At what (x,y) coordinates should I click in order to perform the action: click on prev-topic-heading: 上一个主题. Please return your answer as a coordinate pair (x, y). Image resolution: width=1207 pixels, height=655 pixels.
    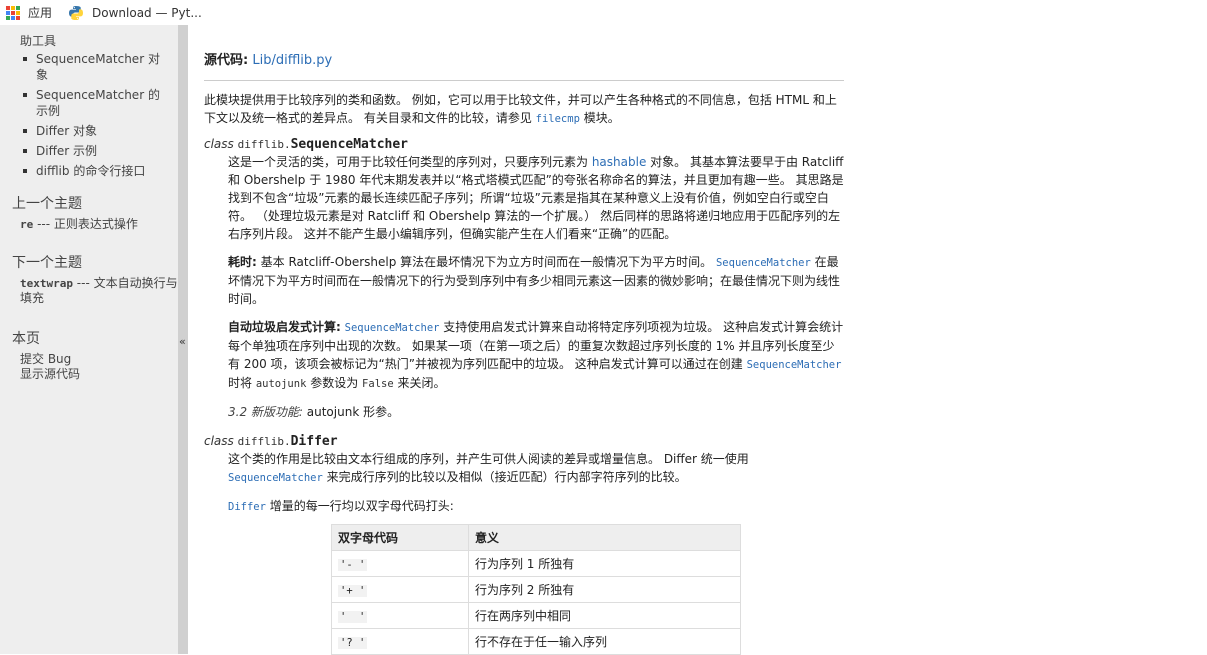
    Looking at the image, I should click on (47, 204).